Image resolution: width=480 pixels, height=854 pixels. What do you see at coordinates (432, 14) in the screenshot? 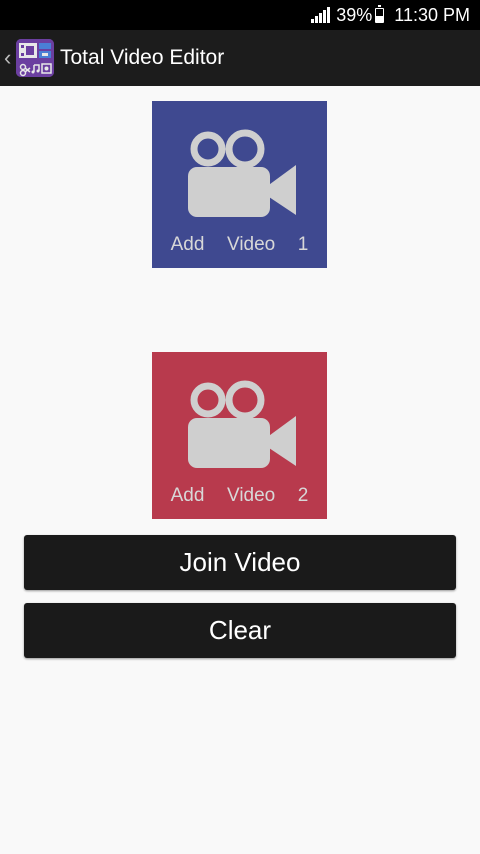
I see `clock: 11:30 PM` at bounding box center [432, 14].